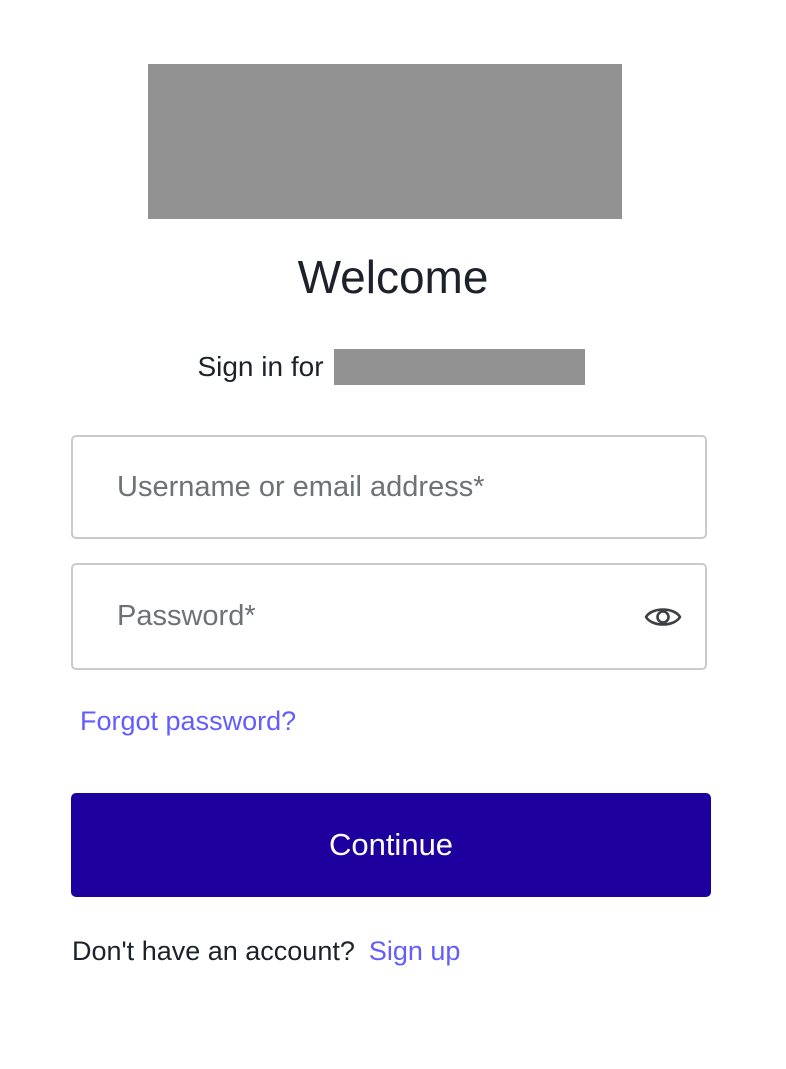 This screenshot has width=786, height=1069. Describe the element at coordinates (459, 367) in the screenshot. I see `organization-name-redacted` at that location.